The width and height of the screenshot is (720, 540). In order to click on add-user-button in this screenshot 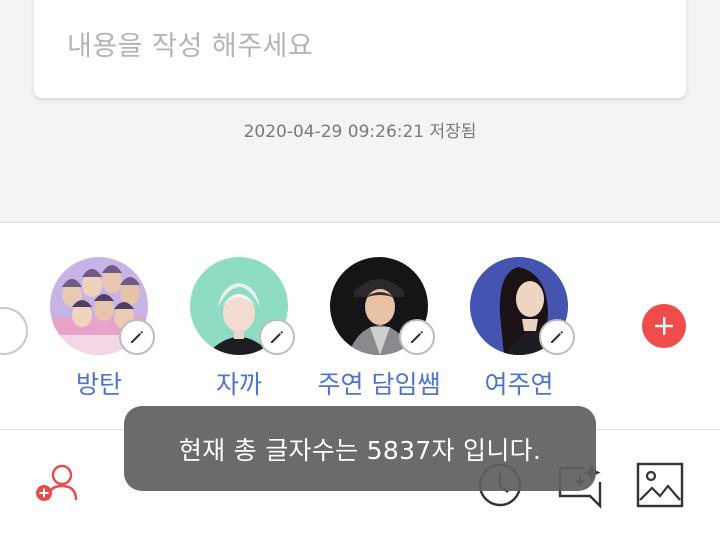, I will do `click(57, 485)`.